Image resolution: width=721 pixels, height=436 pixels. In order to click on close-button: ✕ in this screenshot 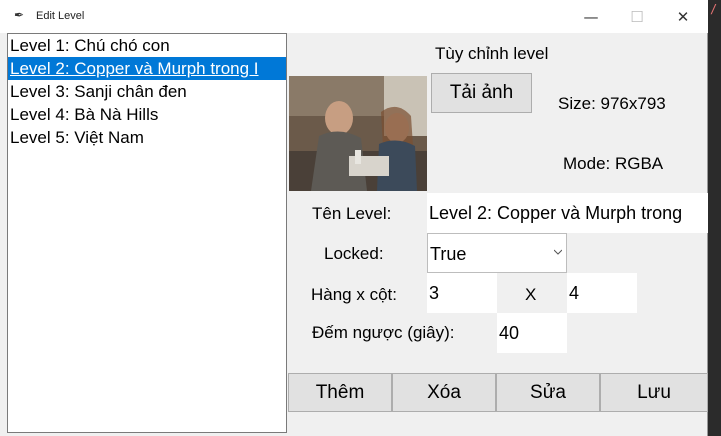, I will do `click(683, 16)`.